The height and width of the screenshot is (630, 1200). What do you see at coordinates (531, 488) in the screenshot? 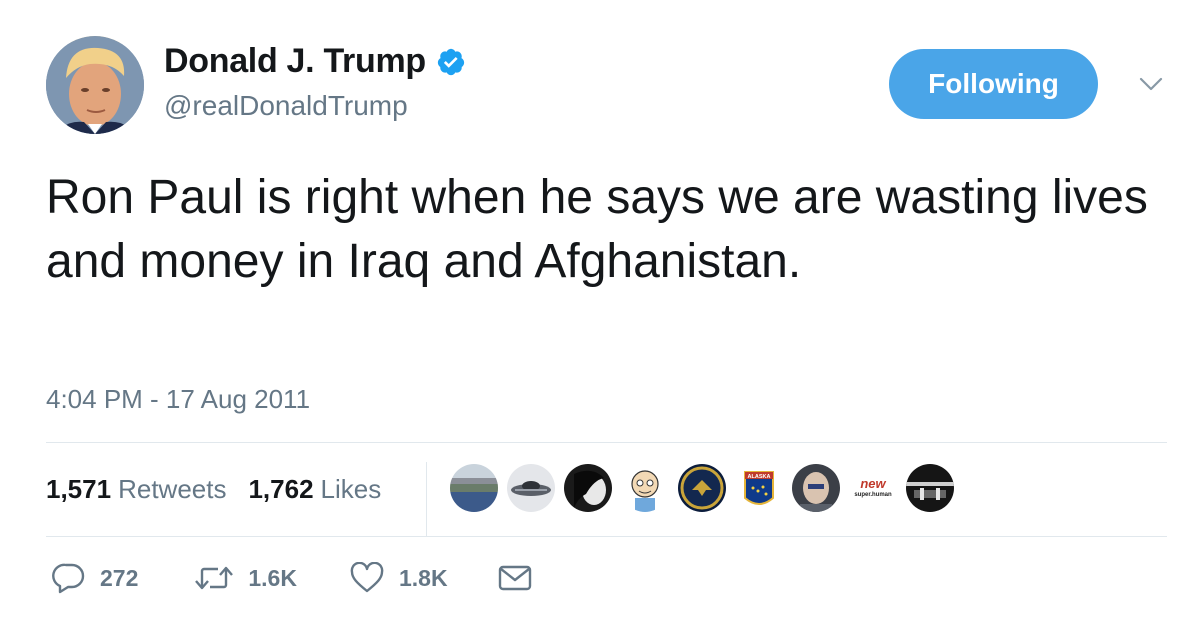
I see `liker-avatar-spacecraft` at bounding box center [531, 488].